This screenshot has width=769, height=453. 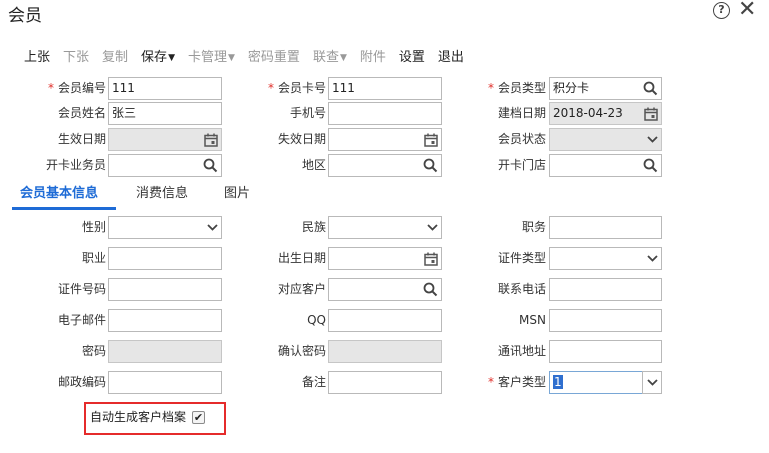 I want to click on qq-label: QQ, so click(x=316, y=320).